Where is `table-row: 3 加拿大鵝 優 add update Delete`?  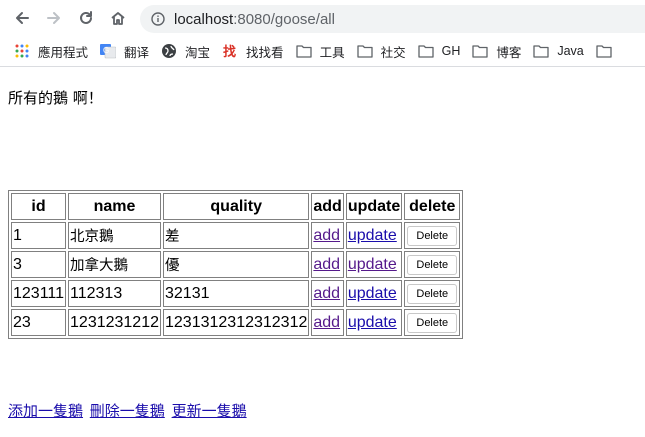 table-row: 3 加拿大鵝 優 add update Delete is located at coordinates (236, 264).